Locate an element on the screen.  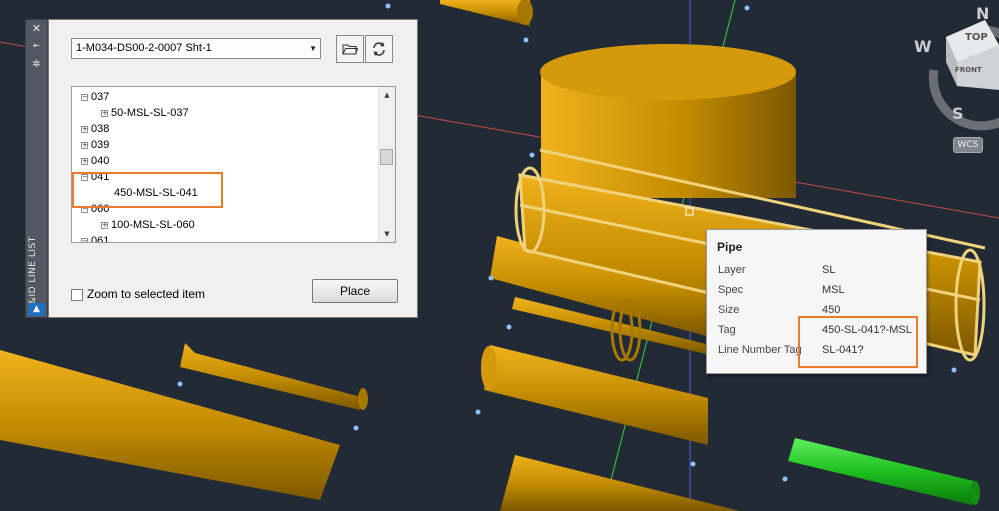
tooltip-label-layer: Layer is located at coordinates (732, 270).